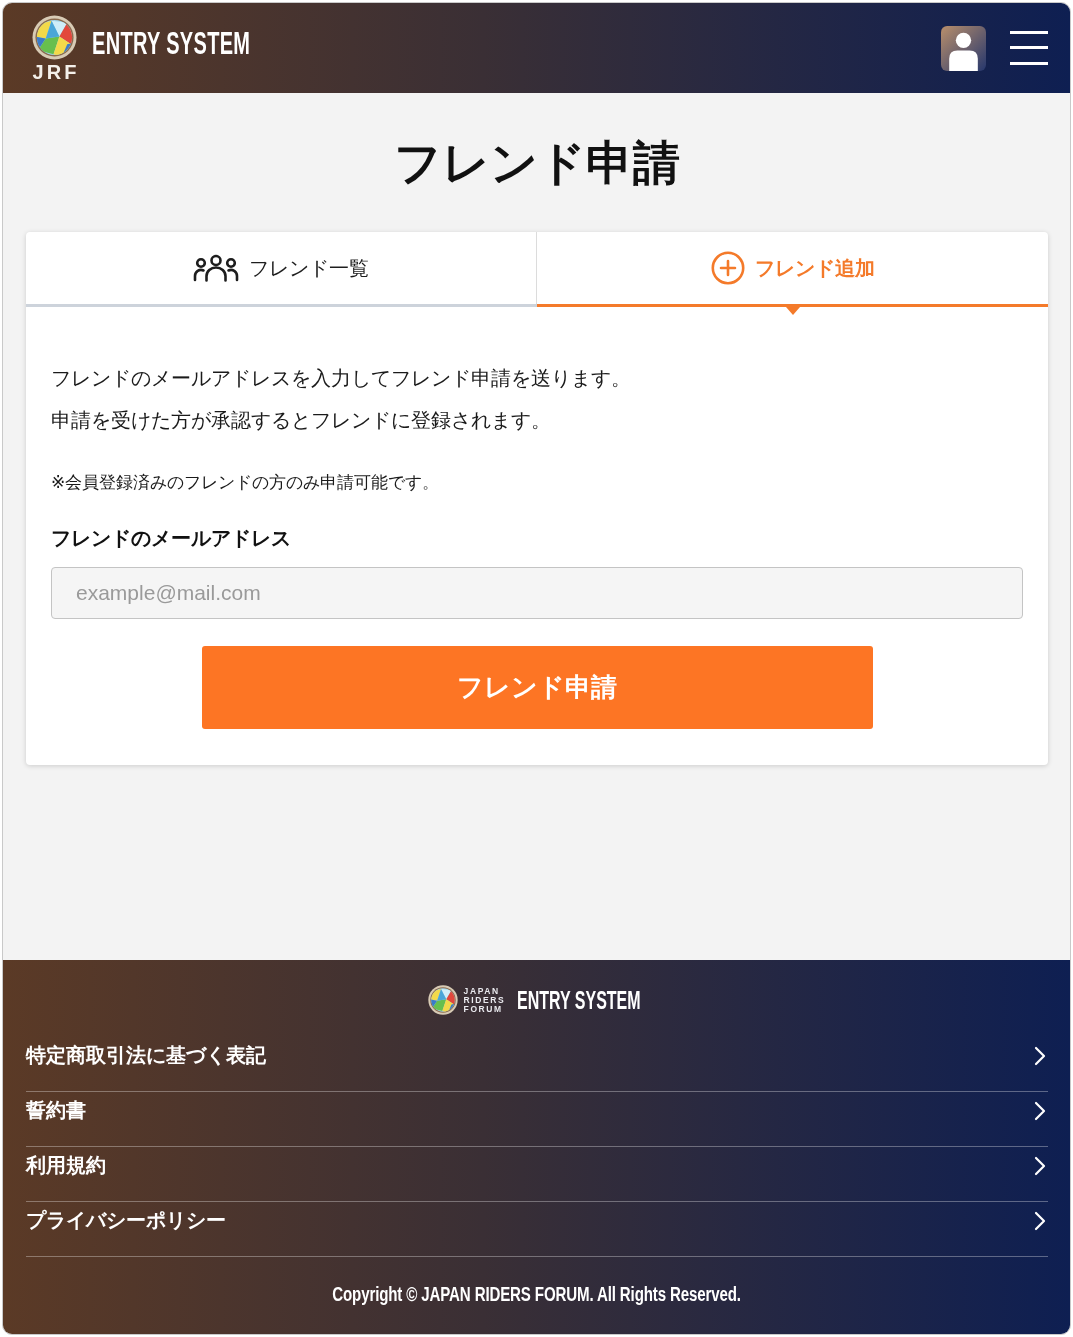 The height and width of the screenshot is (1337, 1073). I want to click on site-title: ENTRY SYSTEM, so click(171, 44).